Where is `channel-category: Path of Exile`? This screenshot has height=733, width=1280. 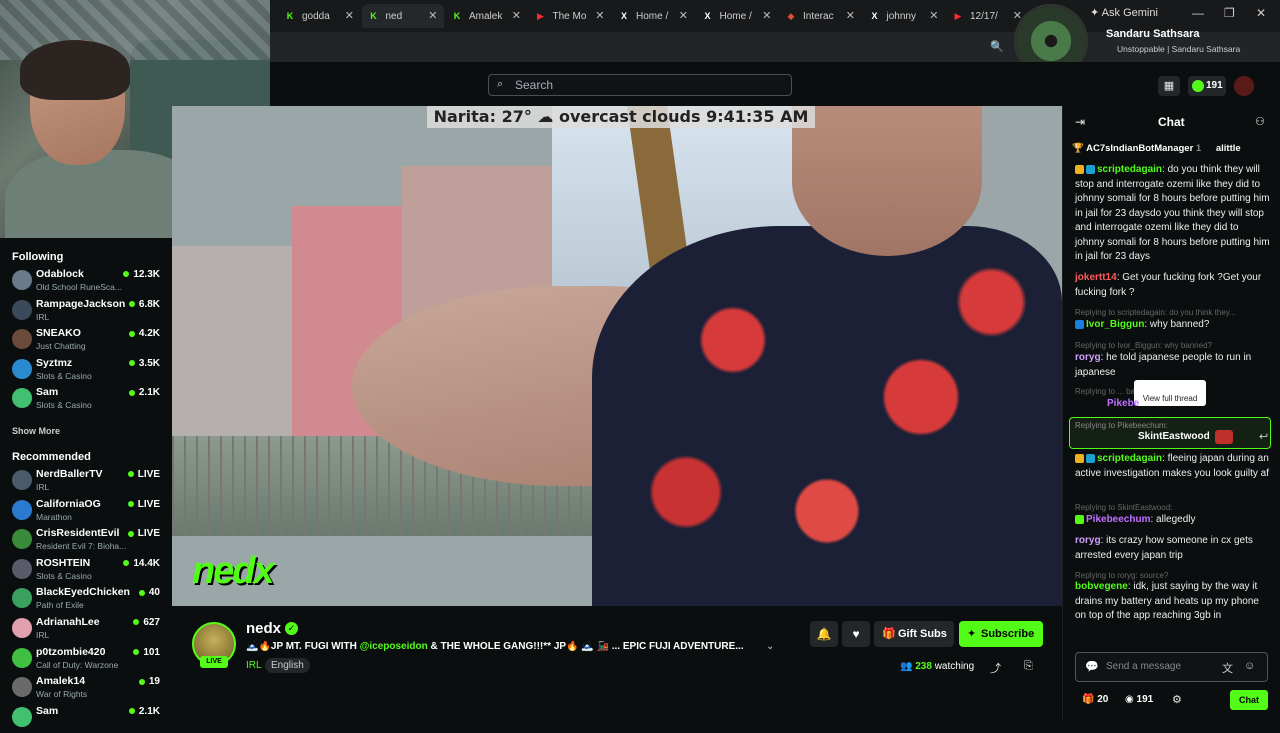 channel-category: Path of Exile is located at coordinates (60, 605).